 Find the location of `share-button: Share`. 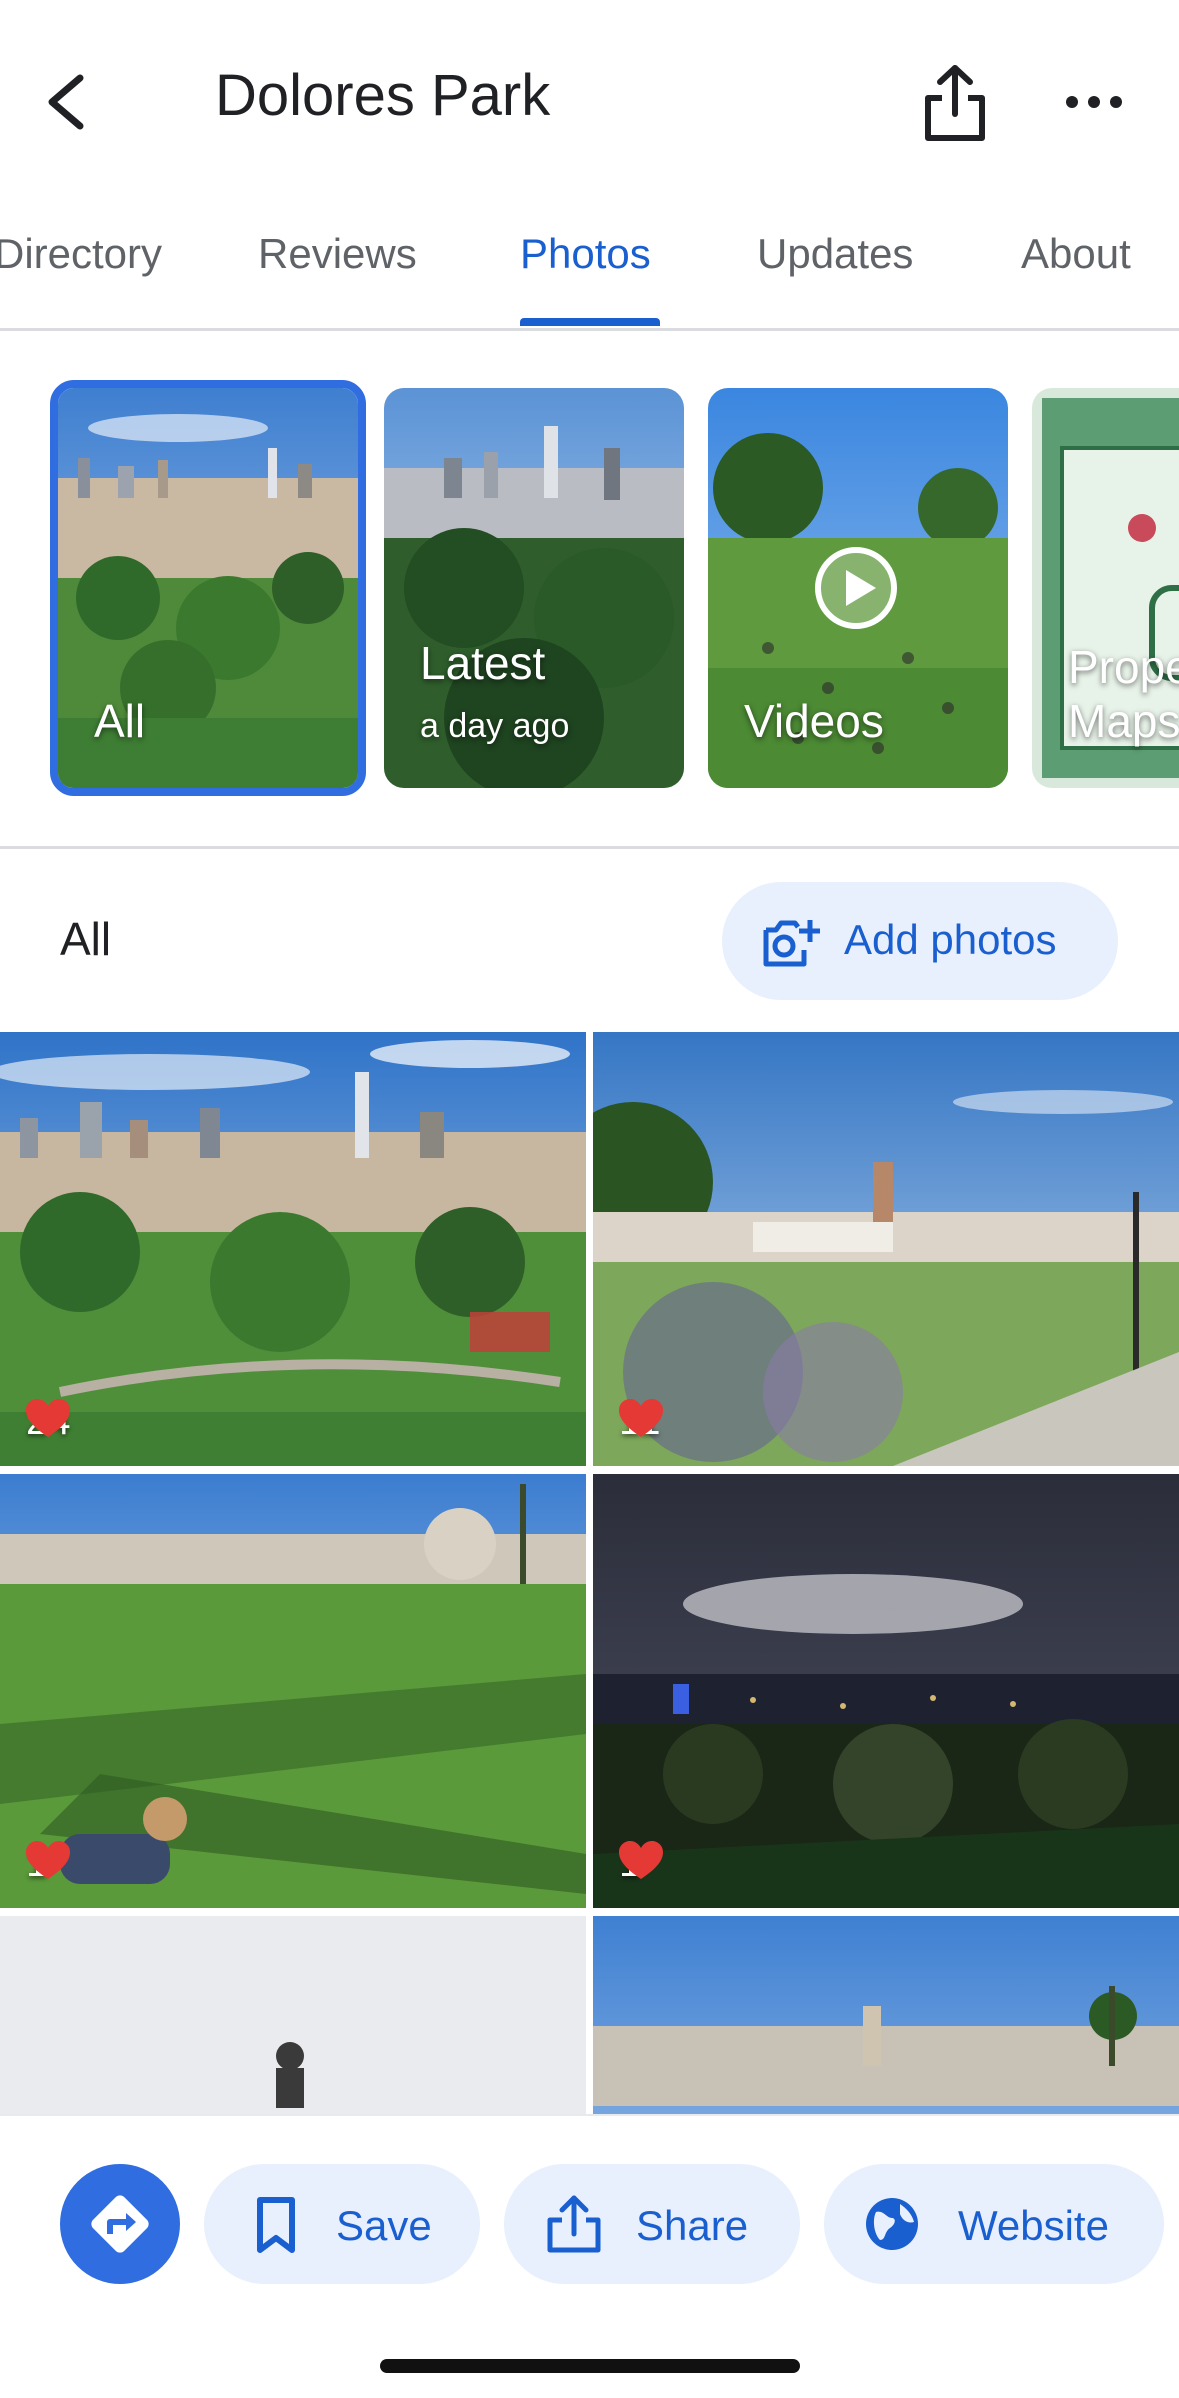

share-button: Share is located at coordinates (652, 2224).